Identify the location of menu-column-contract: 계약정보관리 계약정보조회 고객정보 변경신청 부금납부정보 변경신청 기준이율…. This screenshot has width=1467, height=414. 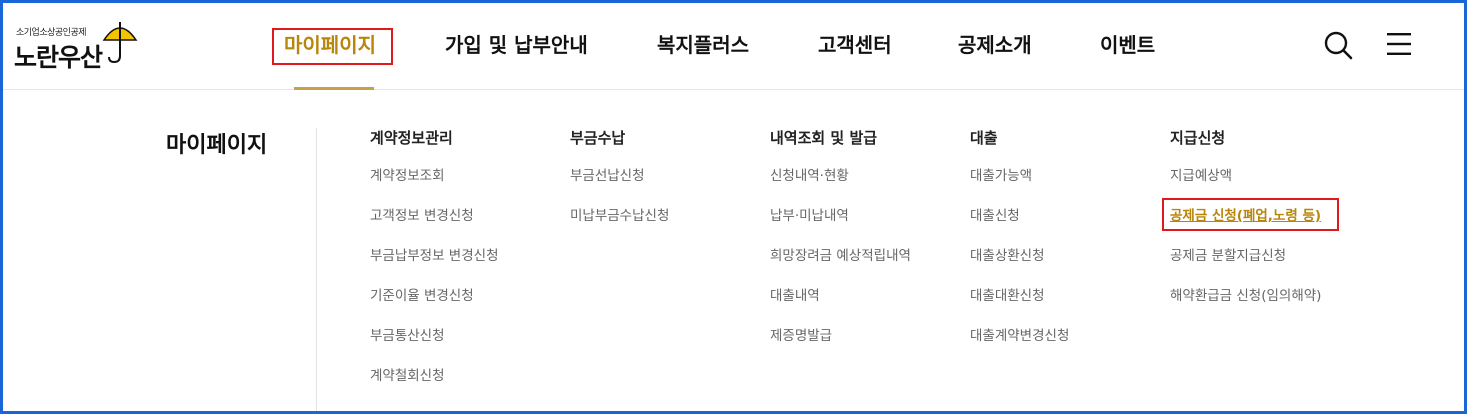
(434, 266).